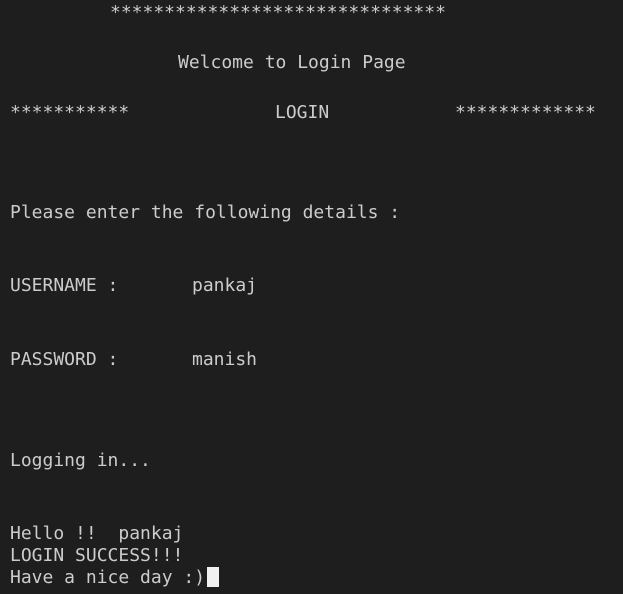 The image size is (623, 594). Describe the element at coordinates (97, 533) in the screenshot. I see `hello-message: Hello !! pankaj` at that location.